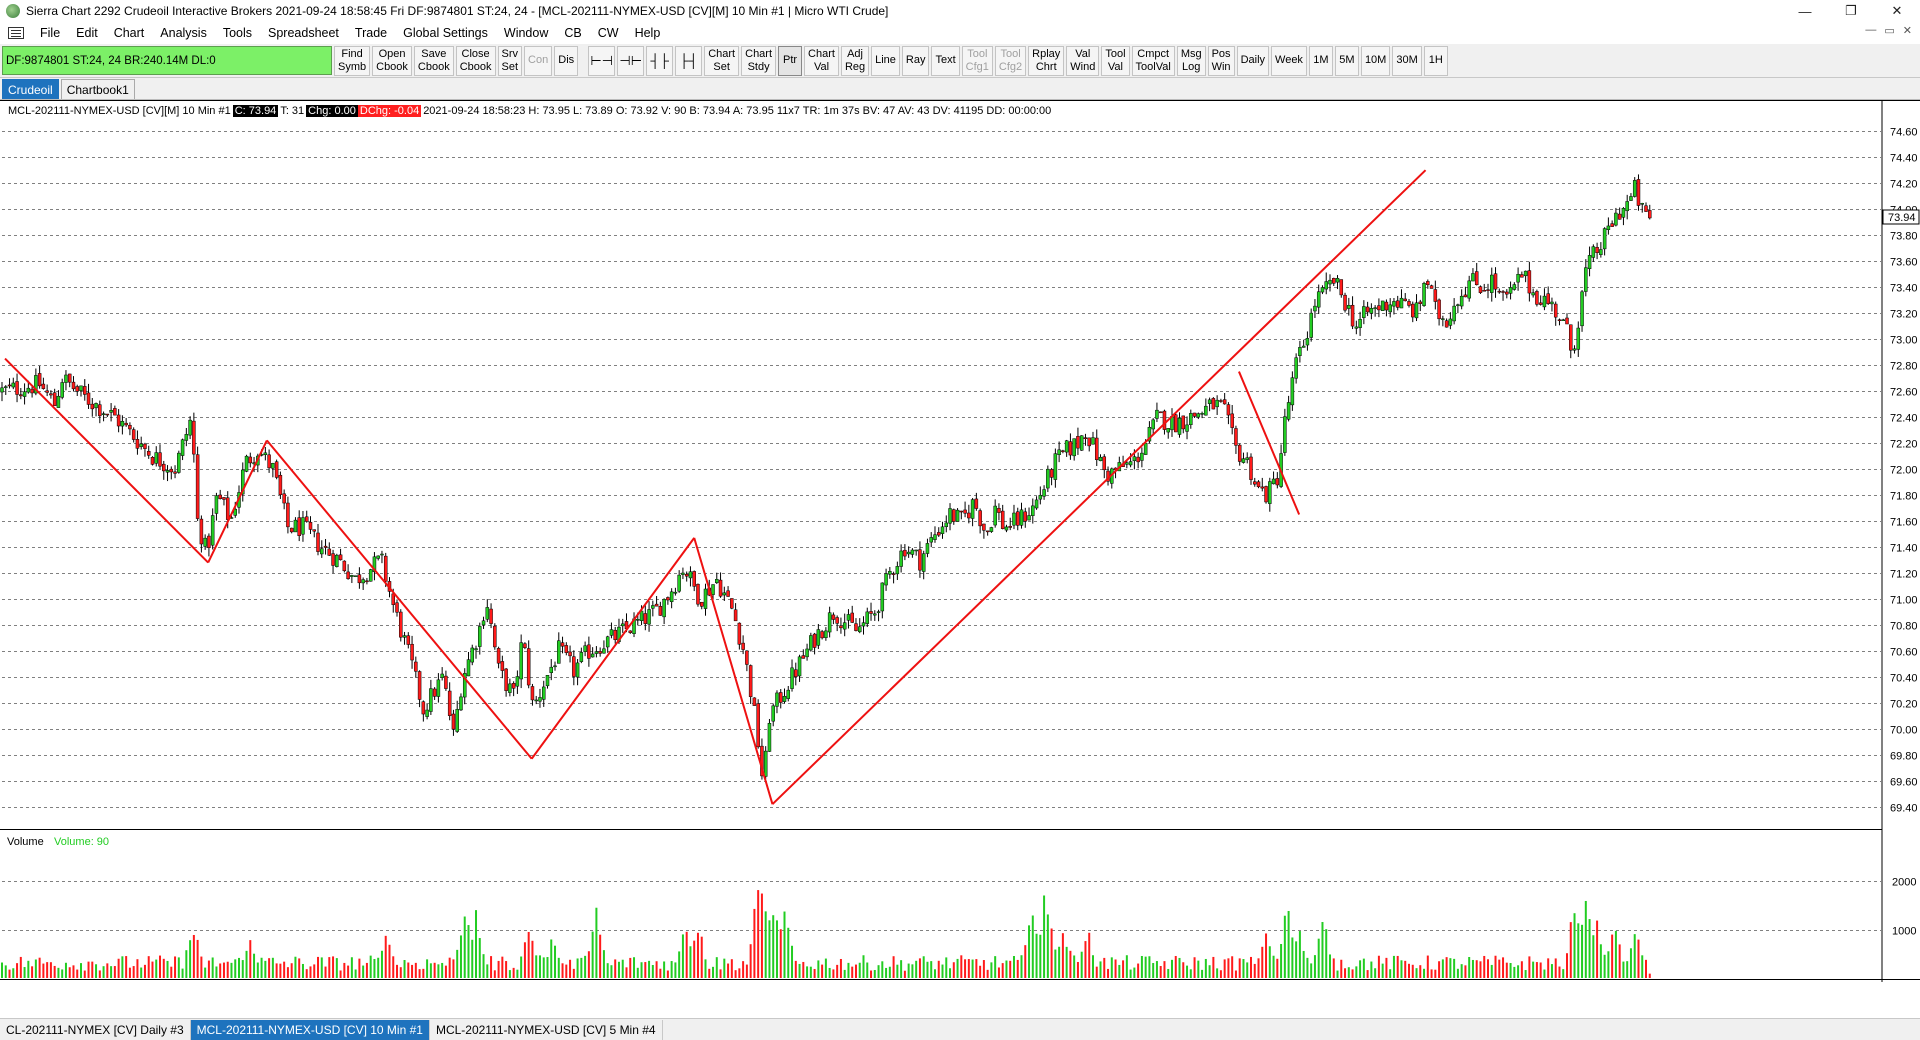 Image resolution: width=1920 pixels, height=1040 pixels. Describe the element at coordinates (510, 60) in the screenshot. I see `toolbar-button-srv-set: Srv Set` at that location.